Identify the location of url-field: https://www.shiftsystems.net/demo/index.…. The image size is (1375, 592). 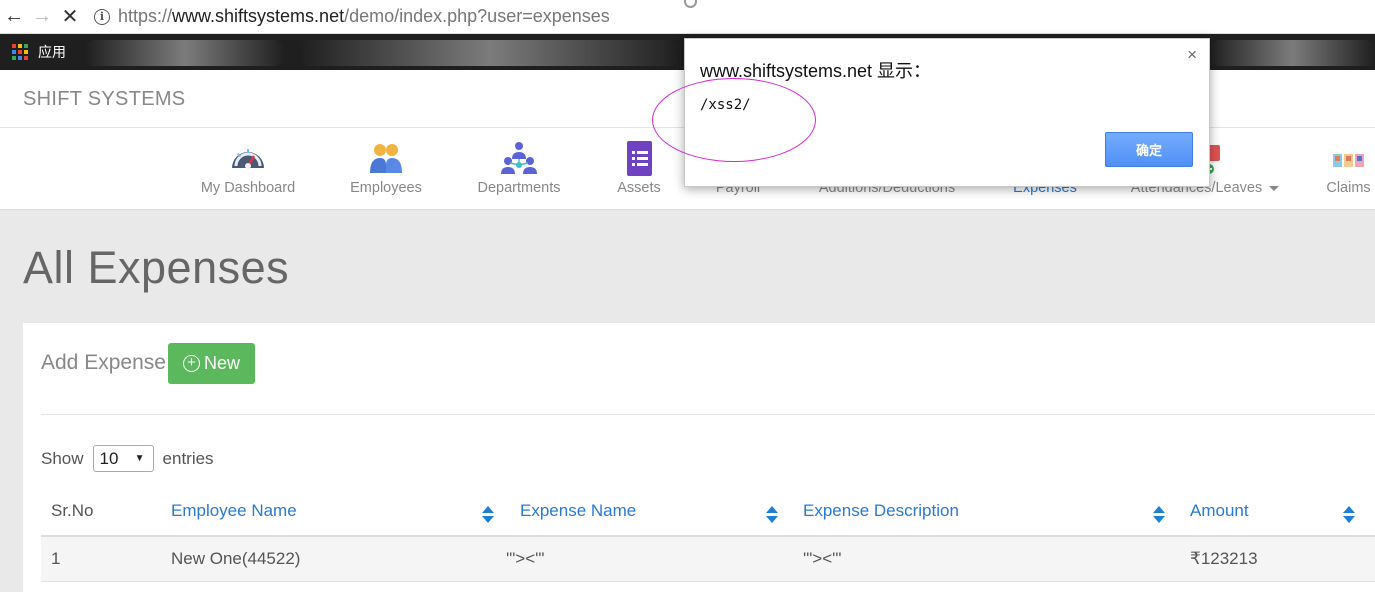
(364, 16).